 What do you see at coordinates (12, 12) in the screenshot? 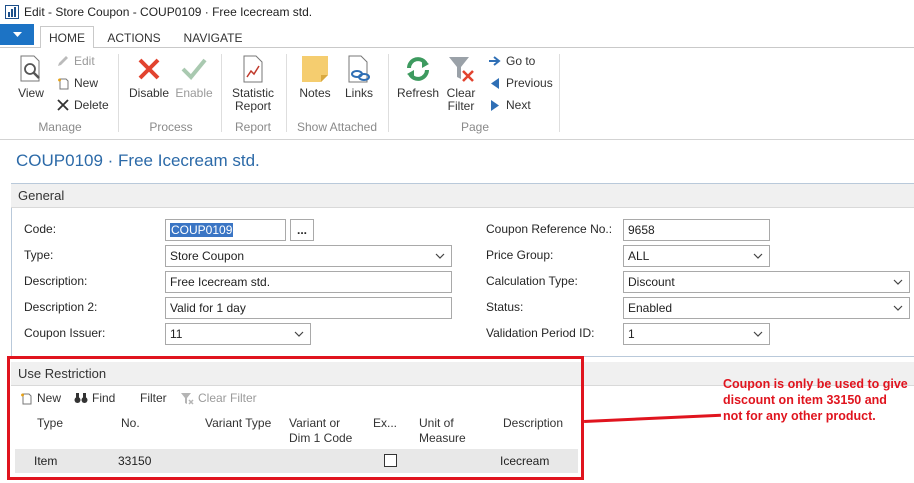
I see `app-icon` at bounding box center [12, 12].